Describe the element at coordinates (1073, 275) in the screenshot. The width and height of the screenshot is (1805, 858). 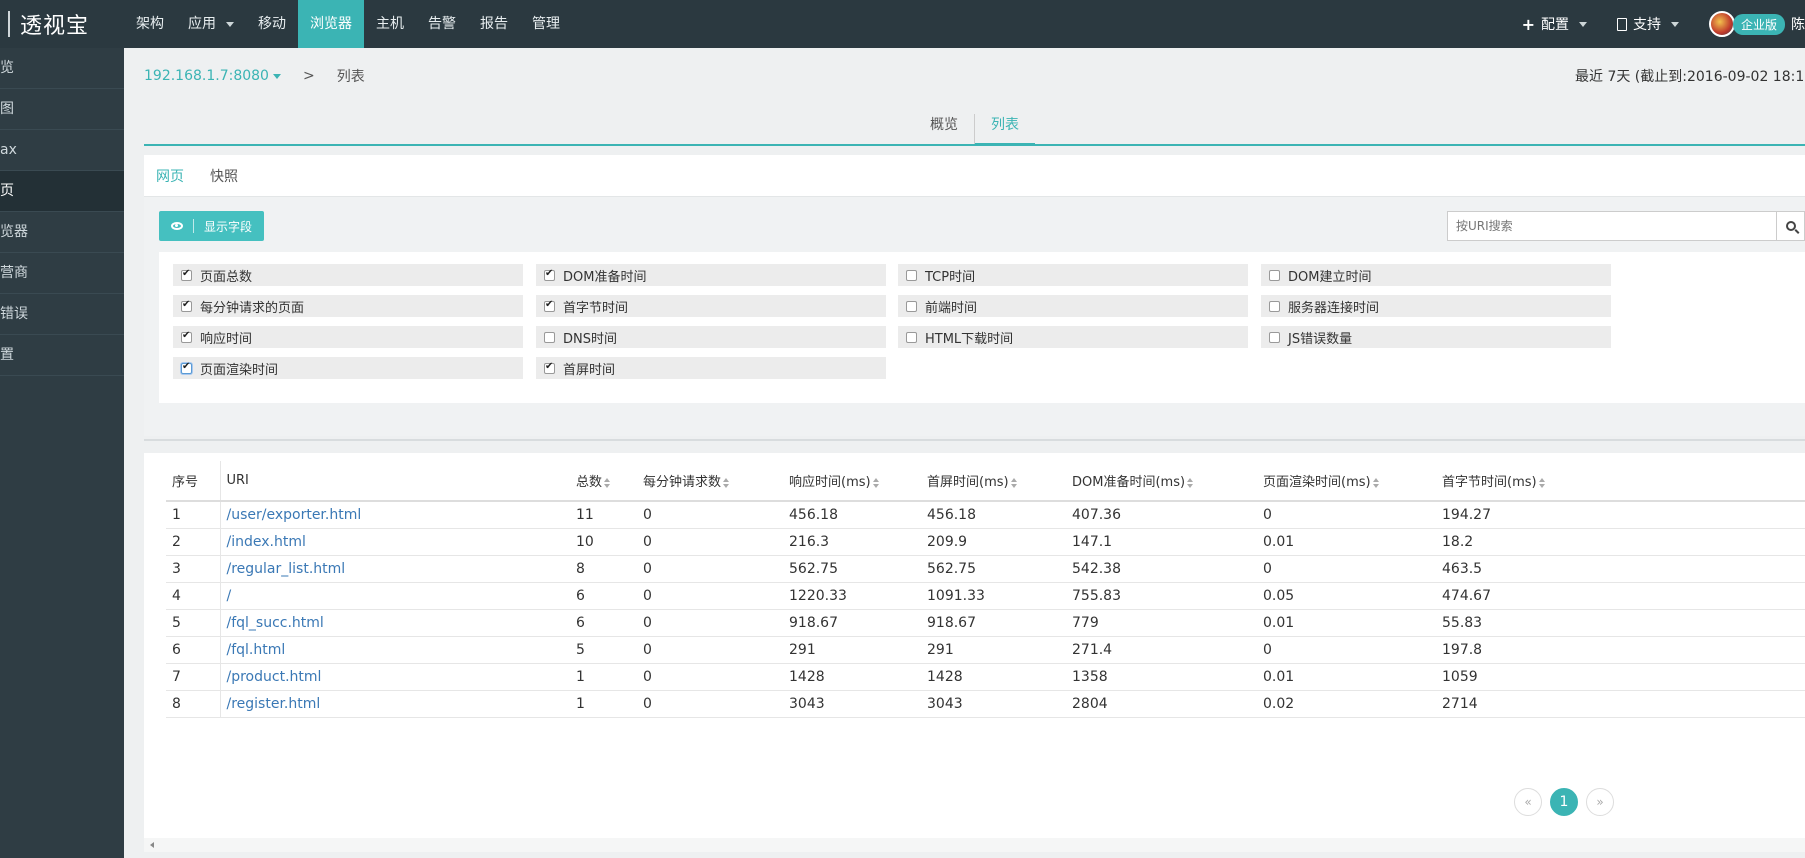
I see `field-option: TCP时间` at that location.